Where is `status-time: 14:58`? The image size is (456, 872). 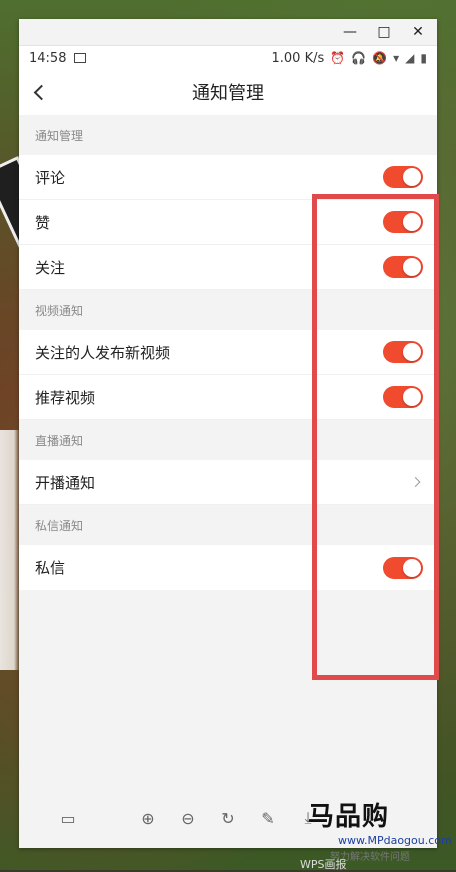 status-time: 14:58 is located at coordinates (48, 58).